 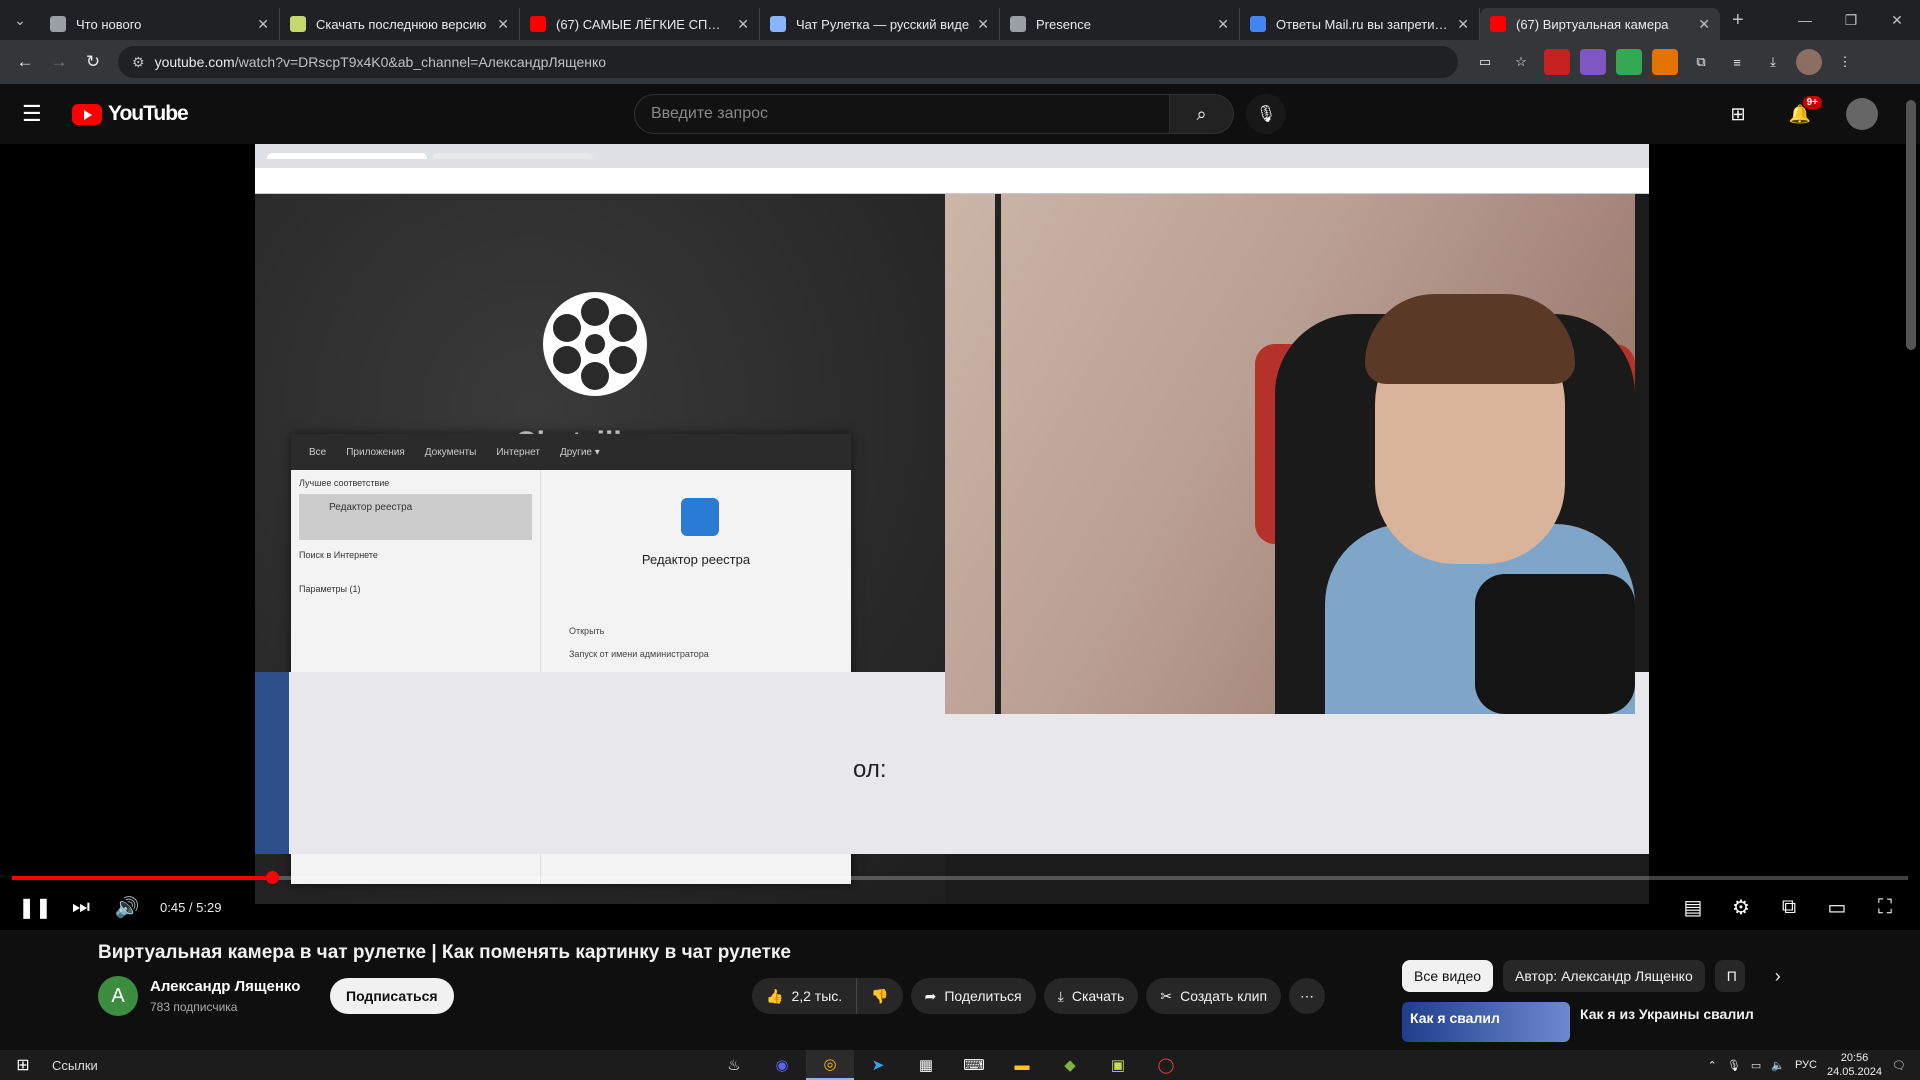 What do you see at coordinates (1778, 976) in the screenshot?
I see `chevron-right-icon: ›` at bounding box center [1778, 976].